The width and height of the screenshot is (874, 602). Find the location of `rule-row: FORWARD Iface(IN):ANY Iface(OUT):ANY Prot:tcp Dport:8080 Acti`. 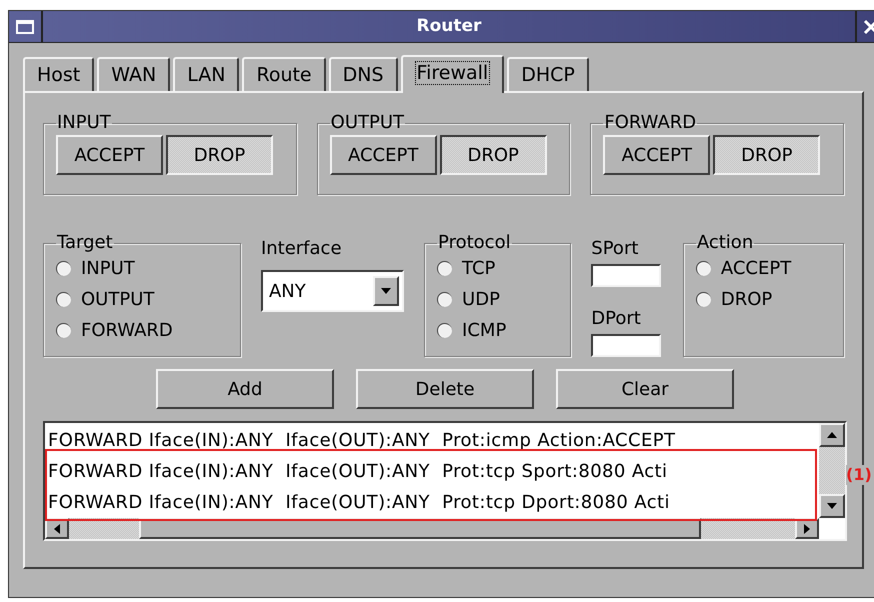

rule-row: FORWARD Iface(IN):ANY Iface(OUT):ANY Prot:tcp Dport:8080 Acti is located at coordinates (433, 502).